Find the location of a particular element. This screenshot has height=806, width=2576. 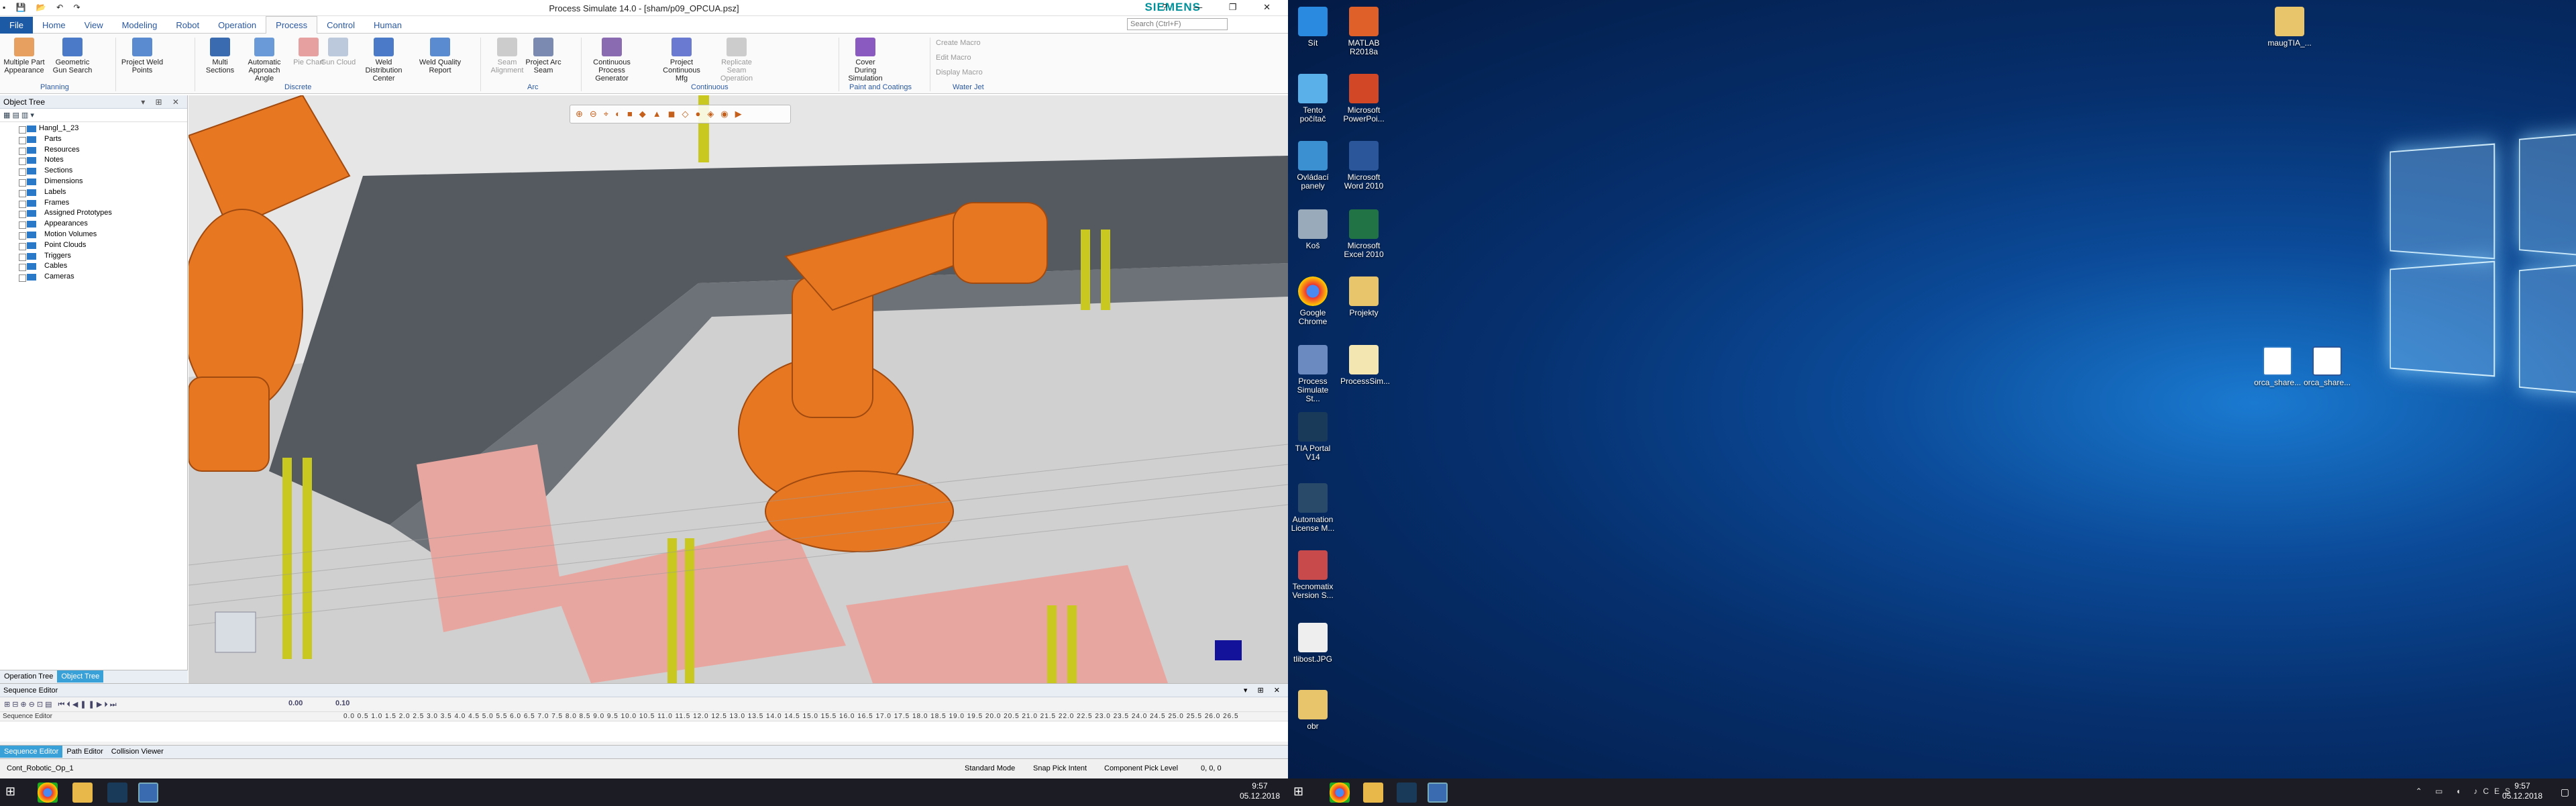

tree-item-labels: Labels is located at coordinates (93, 192).